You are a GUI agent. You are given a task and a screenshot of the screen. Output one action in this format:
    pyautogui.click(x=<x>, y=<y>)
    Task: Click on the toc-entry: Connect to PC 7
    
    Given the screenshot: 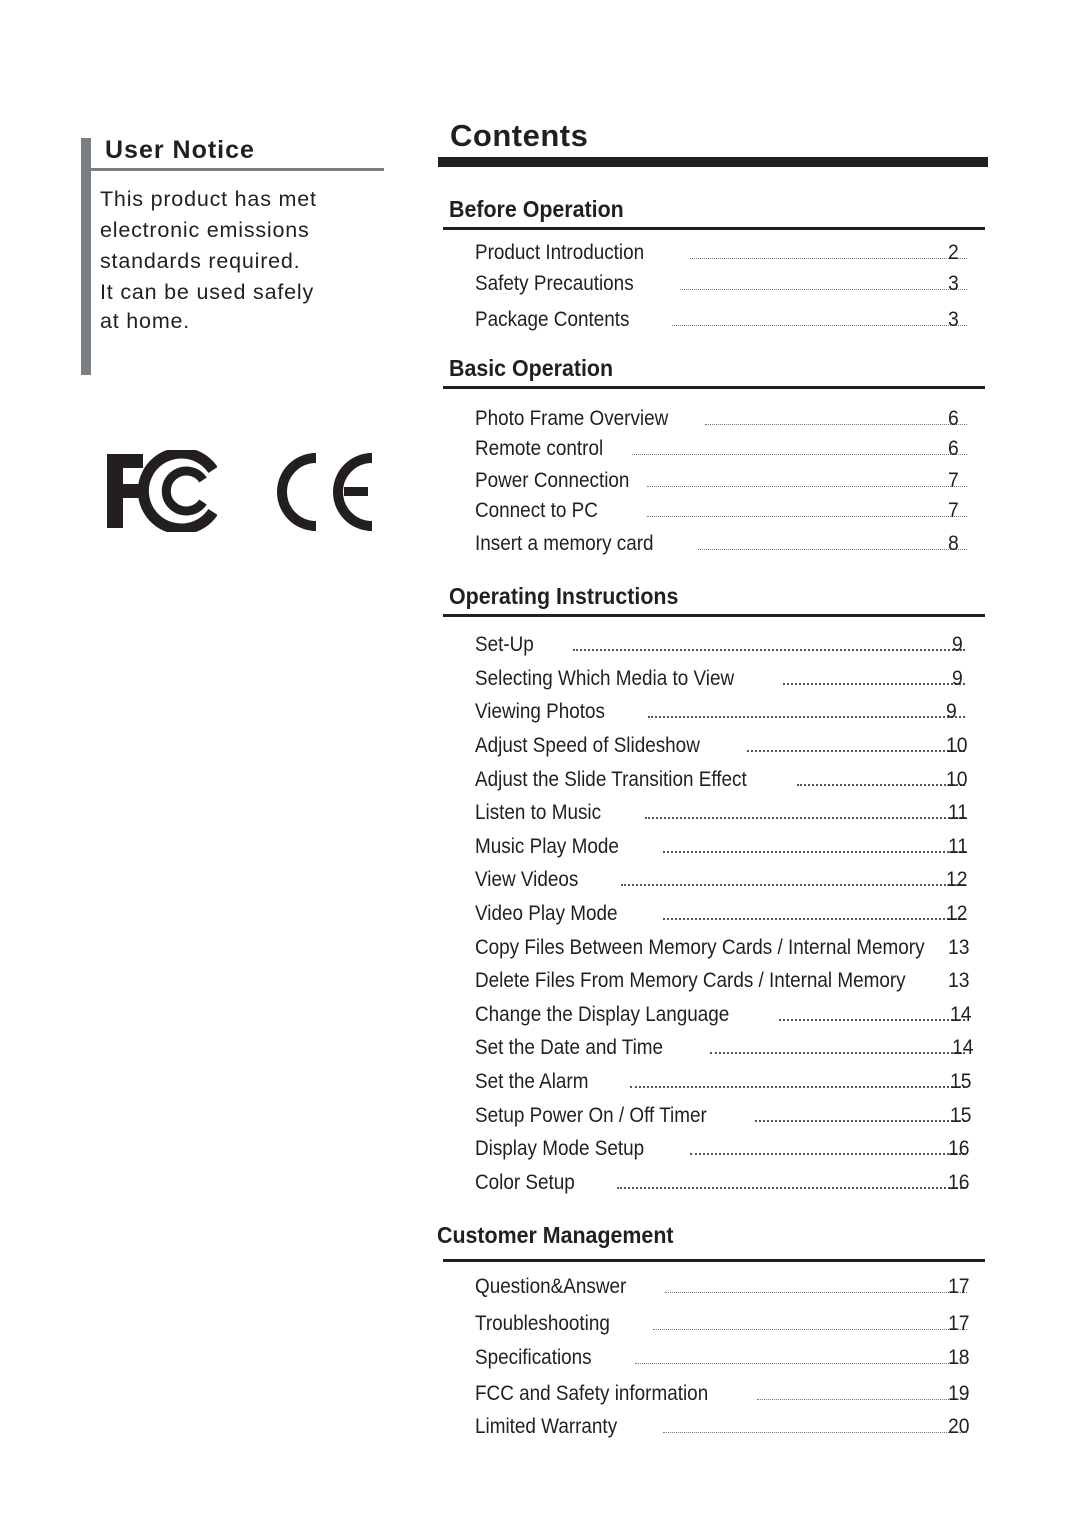 What is the action you would take?
    pyautogui.click(x=730, y=508)
    